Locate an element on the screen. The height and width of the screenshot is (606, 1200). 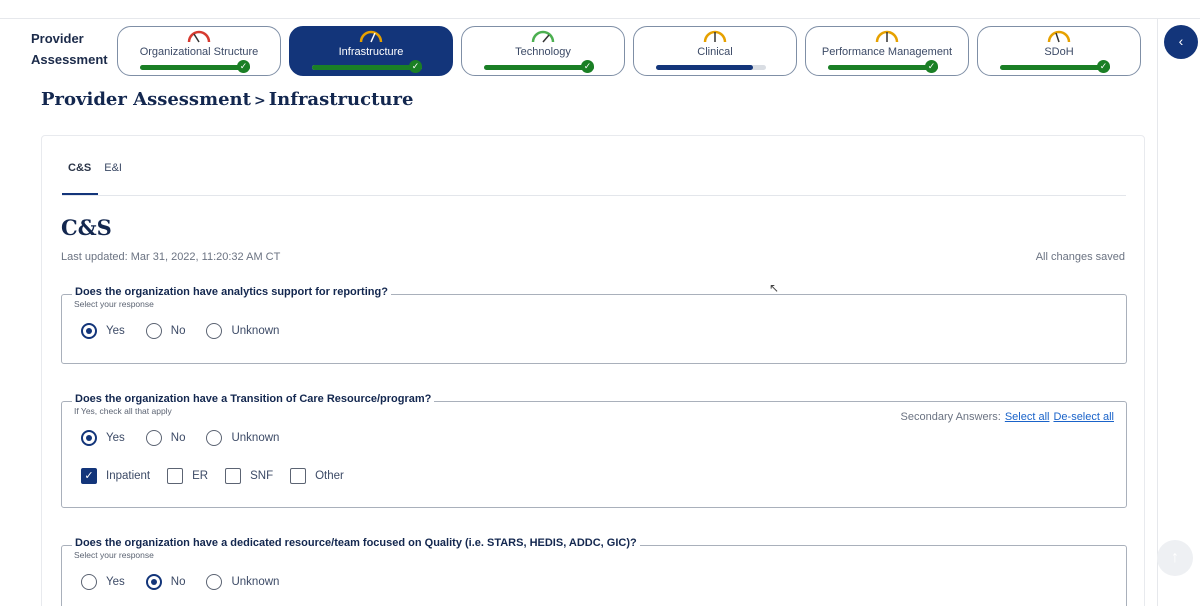
step-label: Technology is located at coordinates (543, 52).